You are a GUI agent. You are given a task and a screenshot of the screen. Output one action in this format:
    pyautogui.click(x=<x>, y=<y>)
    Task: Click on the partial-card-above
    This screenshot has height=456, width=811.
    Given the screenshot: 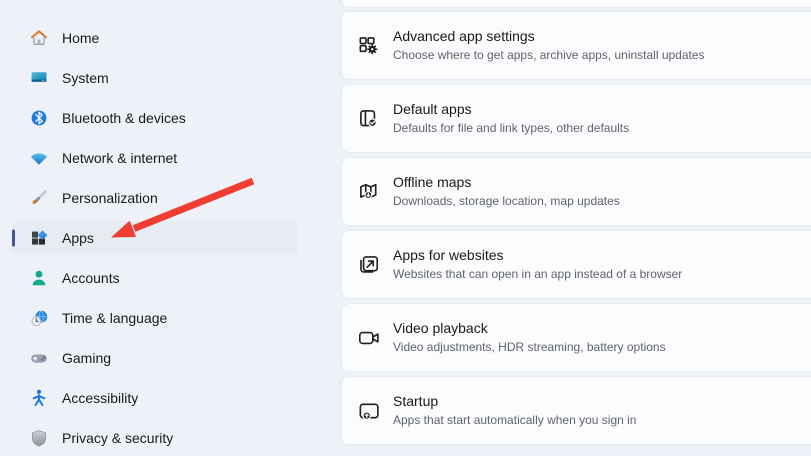 What is the action you would take?
    pyautogui.click(x=576, y=4)
    